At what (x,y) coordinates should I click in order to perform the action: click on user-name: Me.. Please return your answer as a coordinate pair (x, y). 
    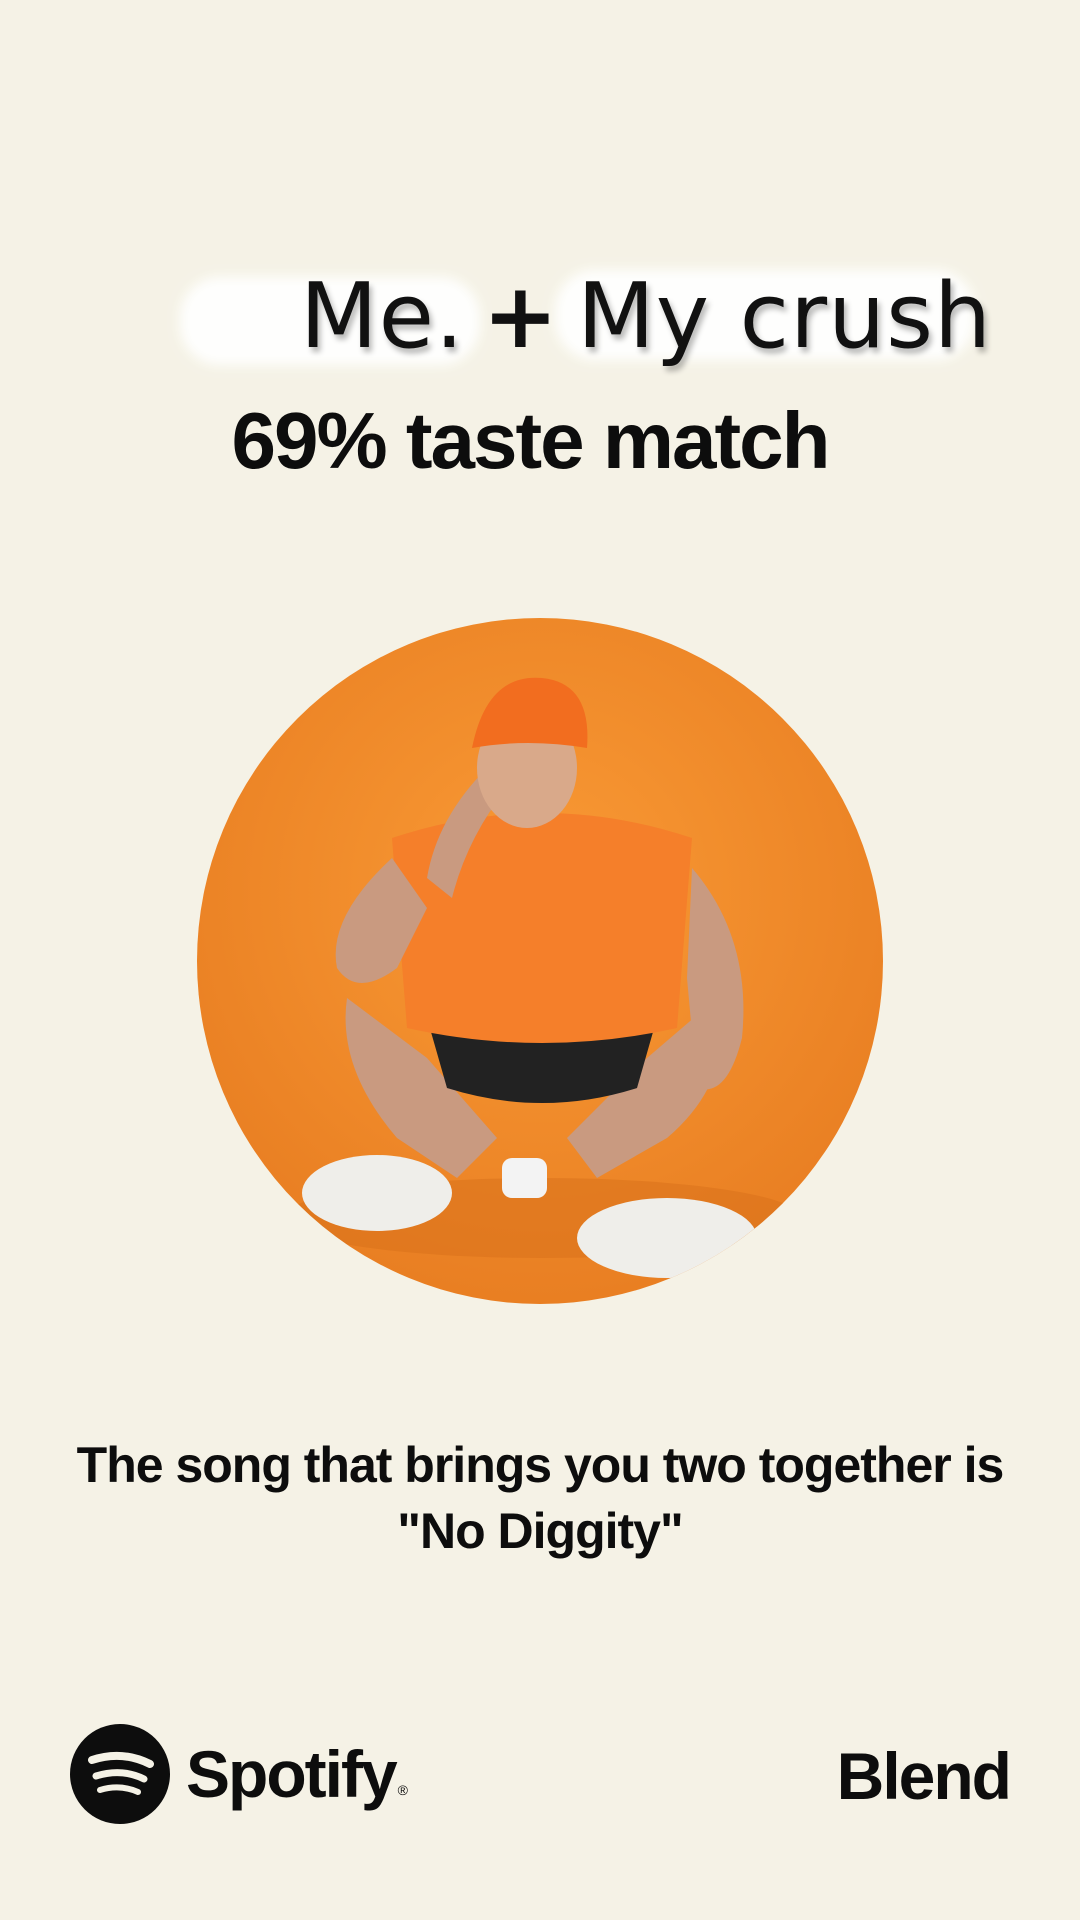
    Looking at the image, I should click on (382, 316).